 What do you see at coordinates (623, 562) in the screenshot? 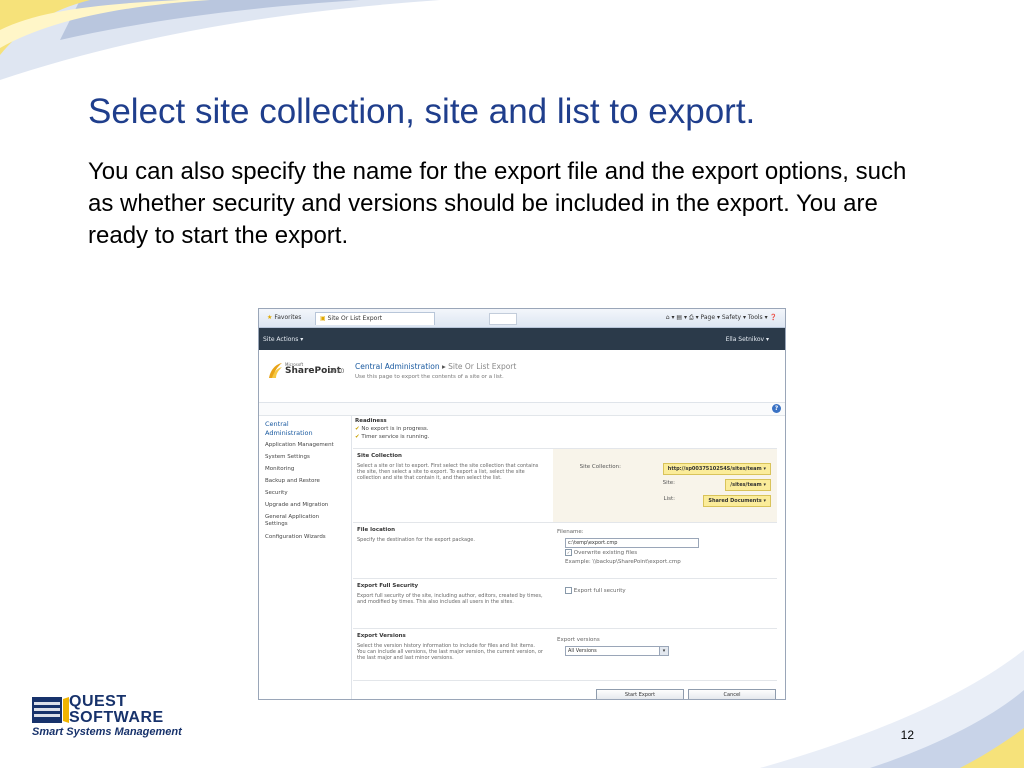
I see `filename-example: Example: \\backup\SharePoint\export.cmp` at bounding box center [623, 562].